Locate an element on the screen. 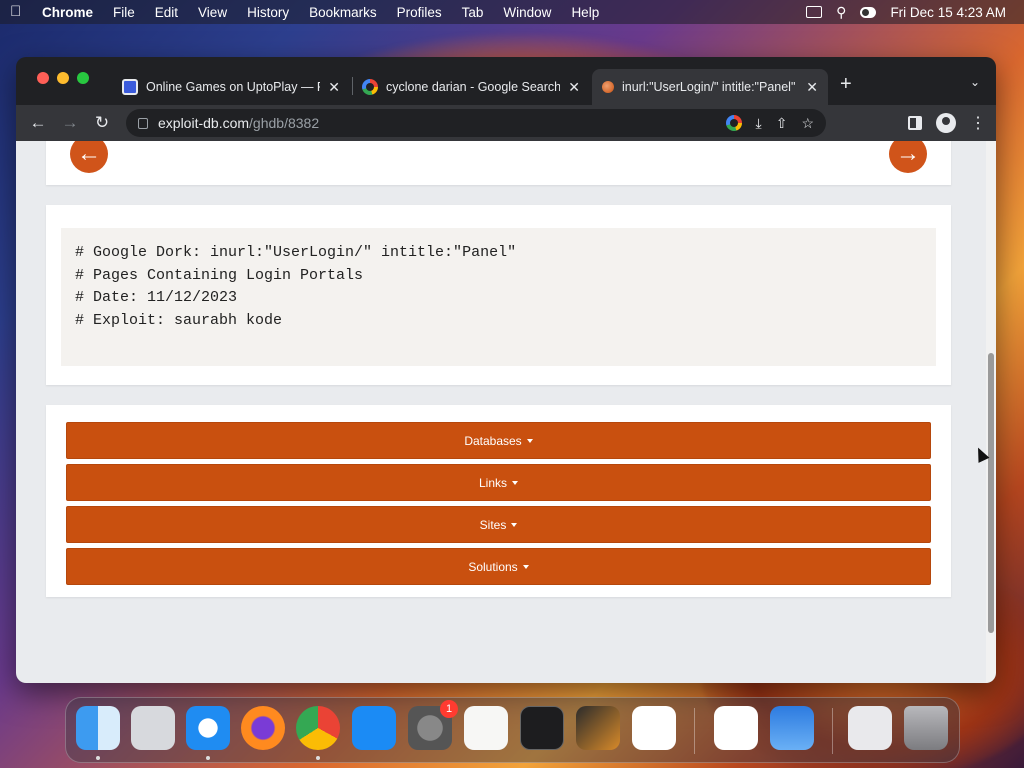  code-line: # Exploit: saurabh kode is located at coordinates (179, 320).